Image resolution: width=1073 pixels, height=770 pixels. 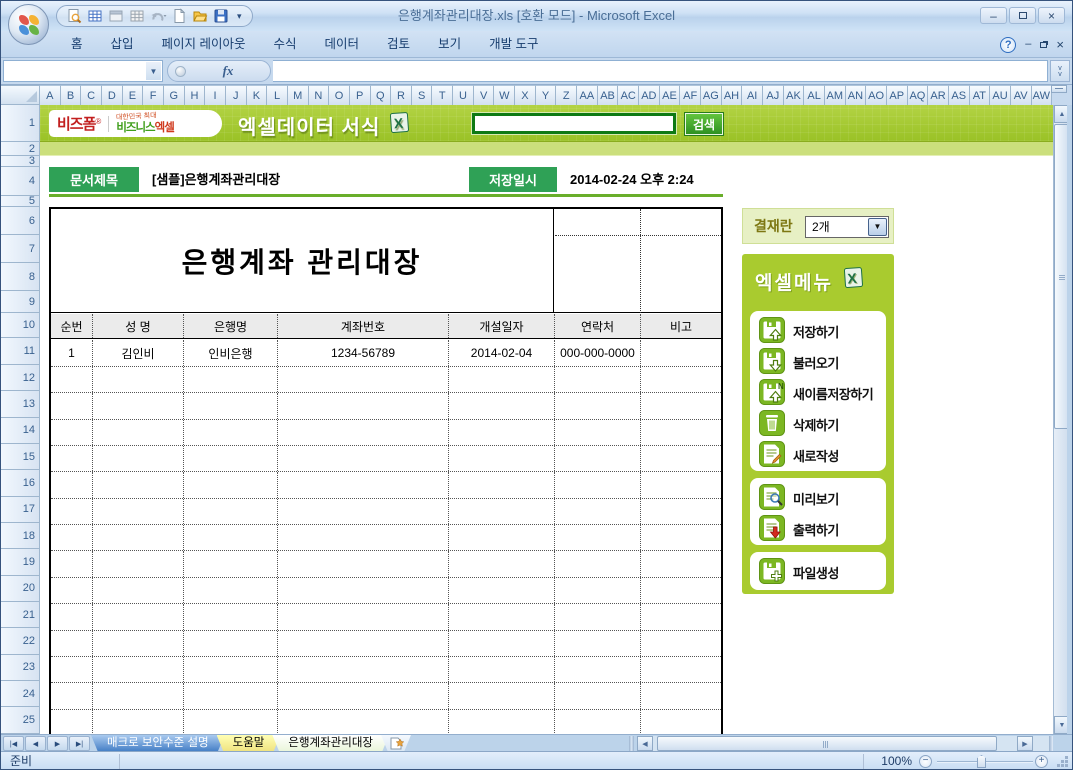 What do you see at coordinates (137, 353) in the screenshot?
I see `table-row-0-cell-1: 김인비` at bounding box center [137, 353].